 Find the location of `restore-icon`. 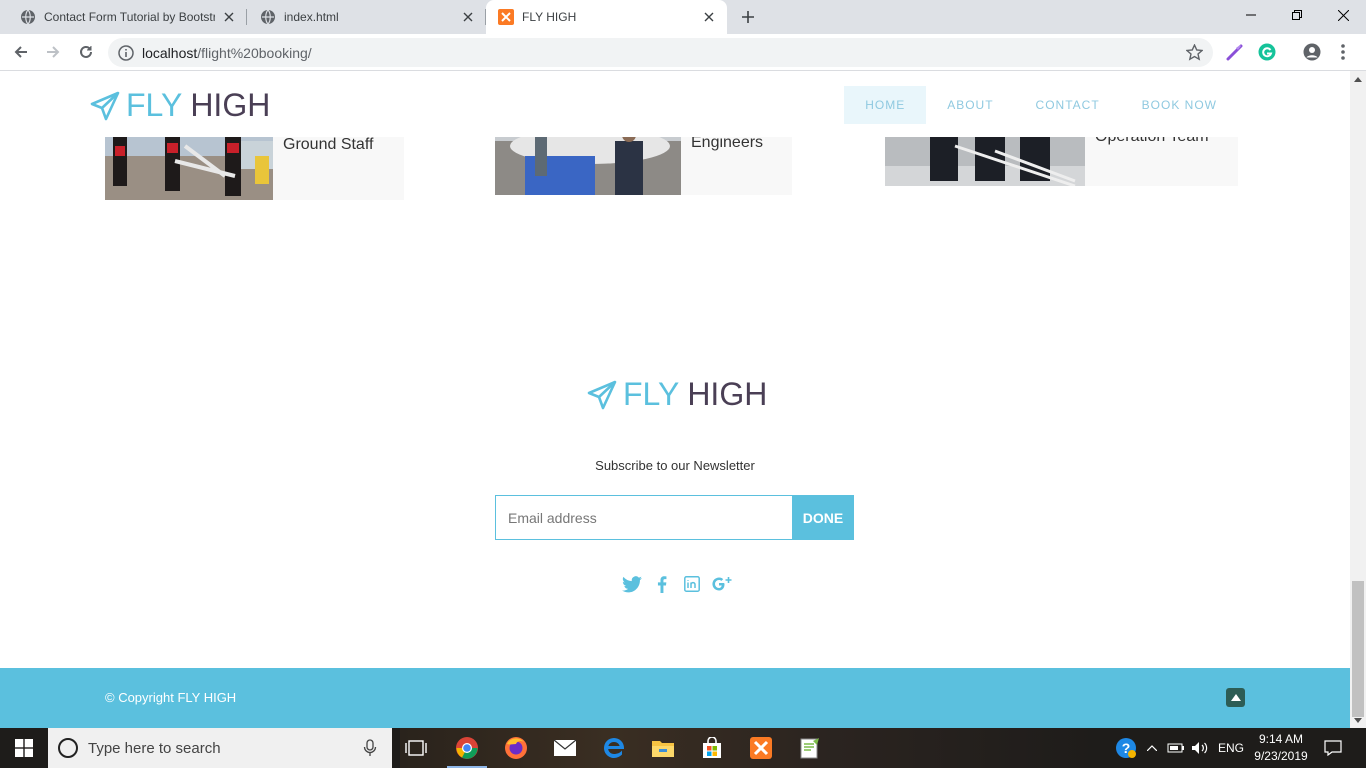

restore-icon is located at coordinates (1297, 15).